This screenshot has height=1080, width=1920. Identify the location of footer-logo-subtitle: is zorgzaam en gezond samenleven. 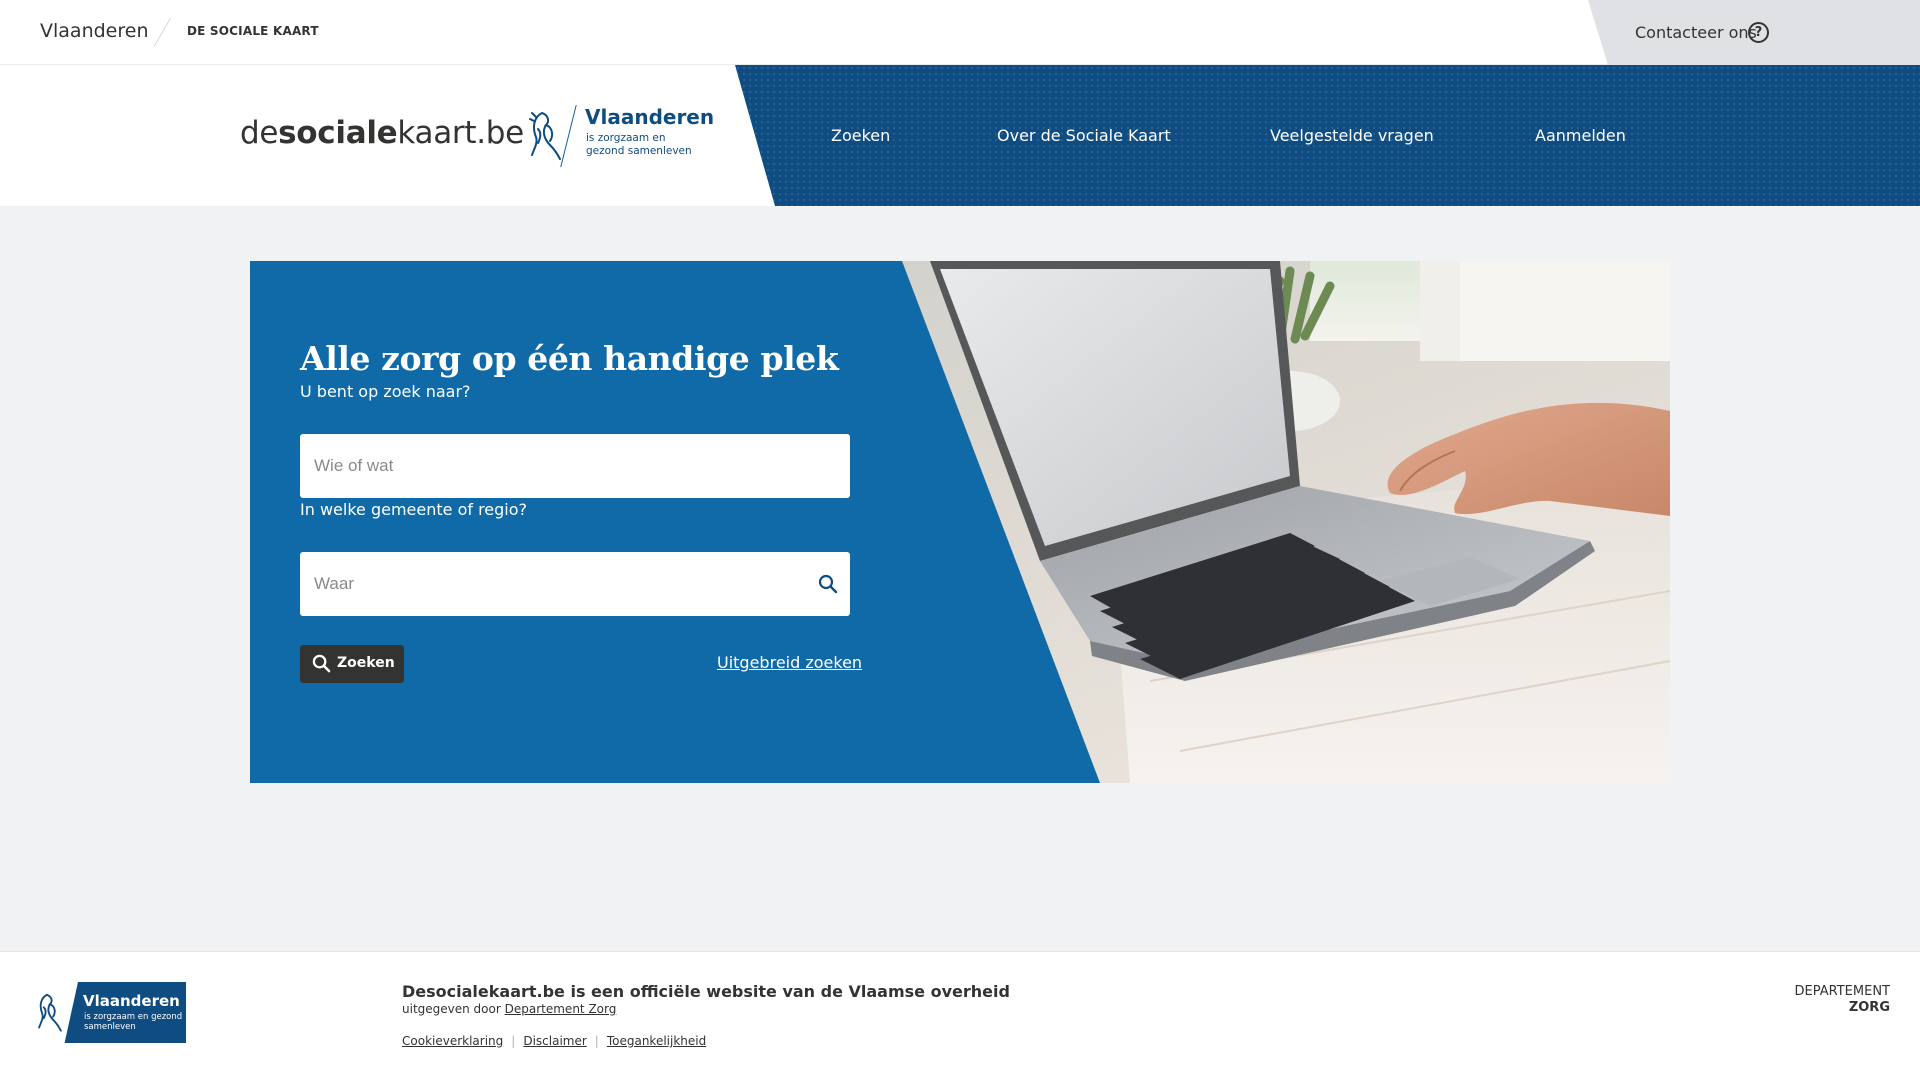
(133, 1022).